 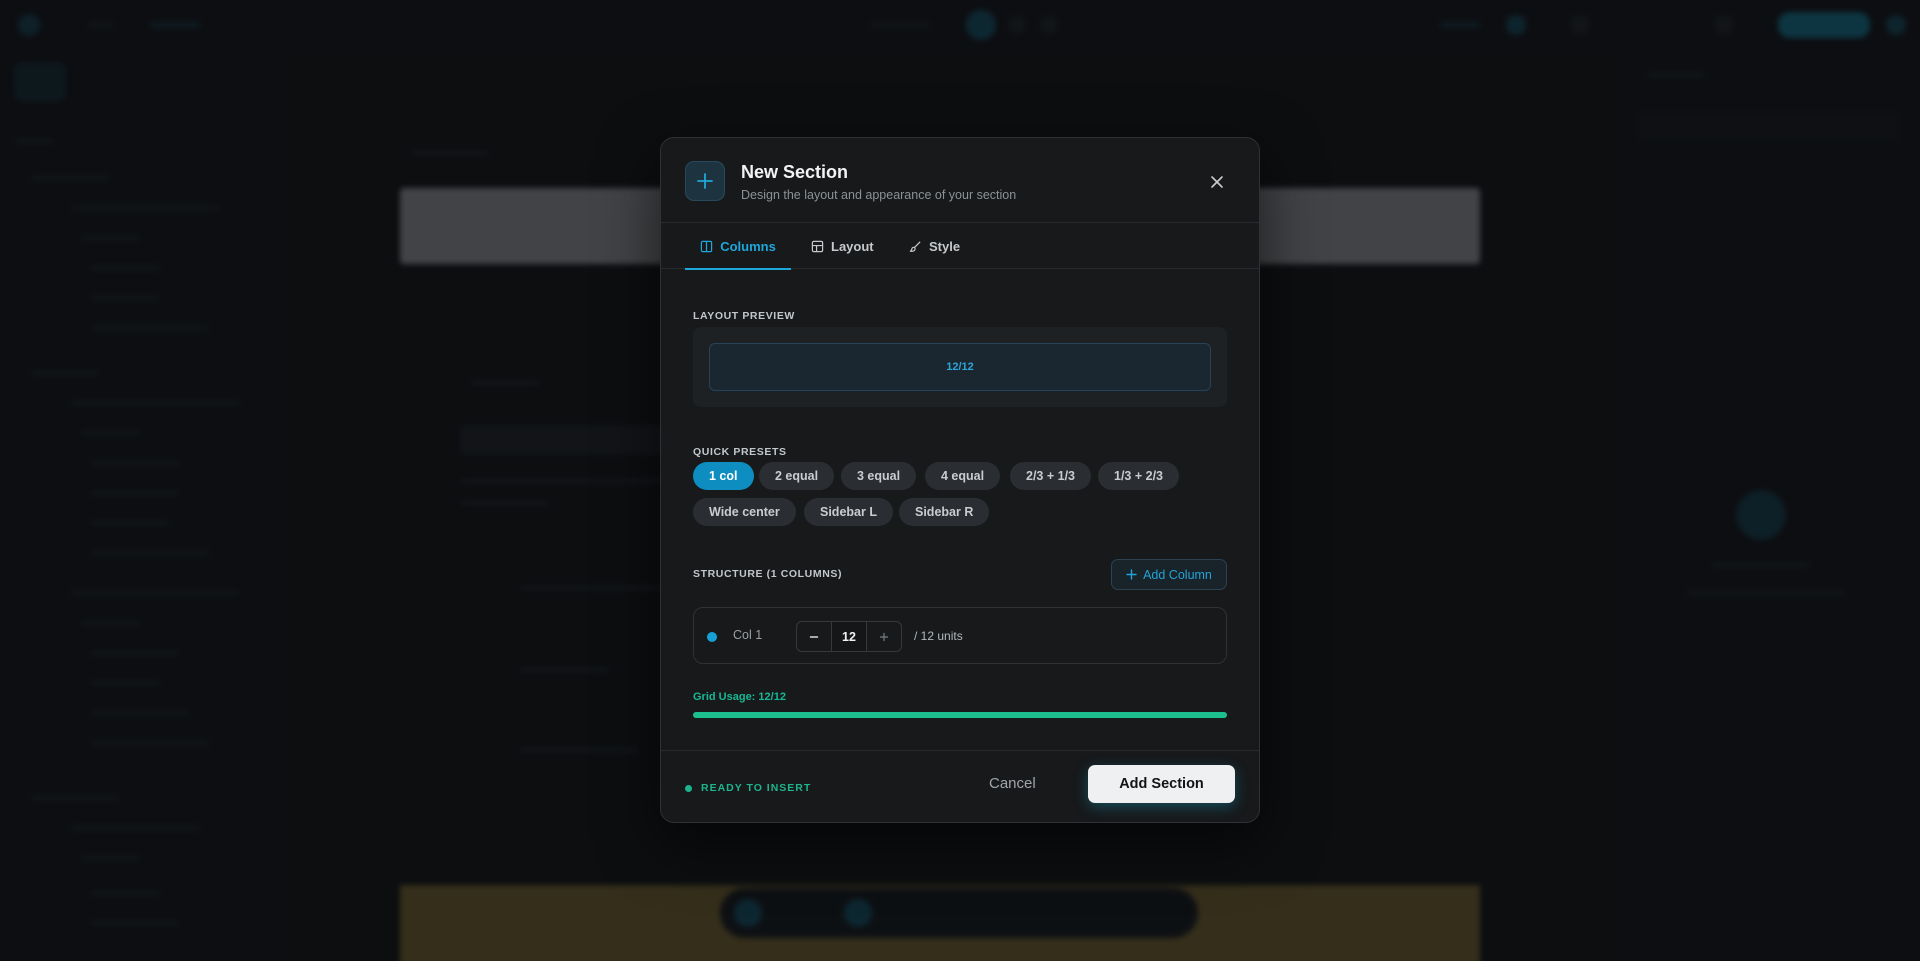 I want to click on increment-button, so click(x=884, y=636).